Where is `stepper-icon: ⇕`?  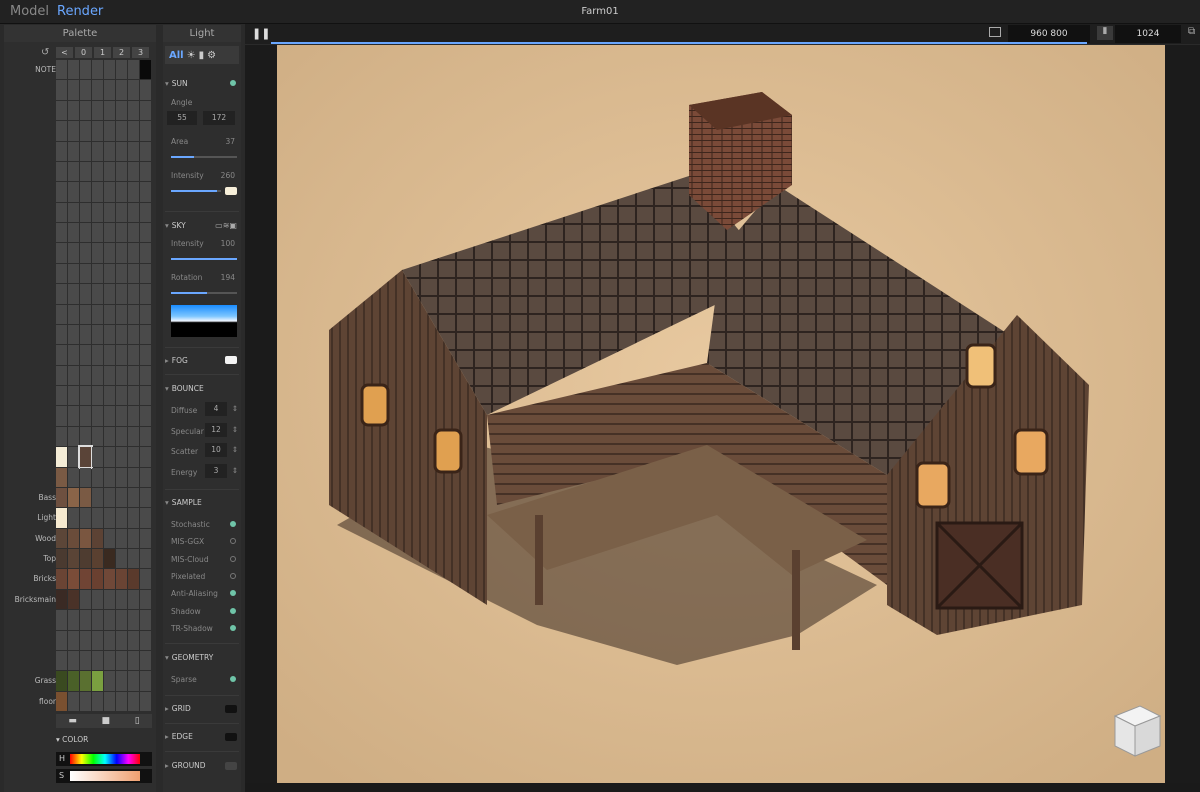 stepper-icon: ⇕ is located at coordinates (235, 429).